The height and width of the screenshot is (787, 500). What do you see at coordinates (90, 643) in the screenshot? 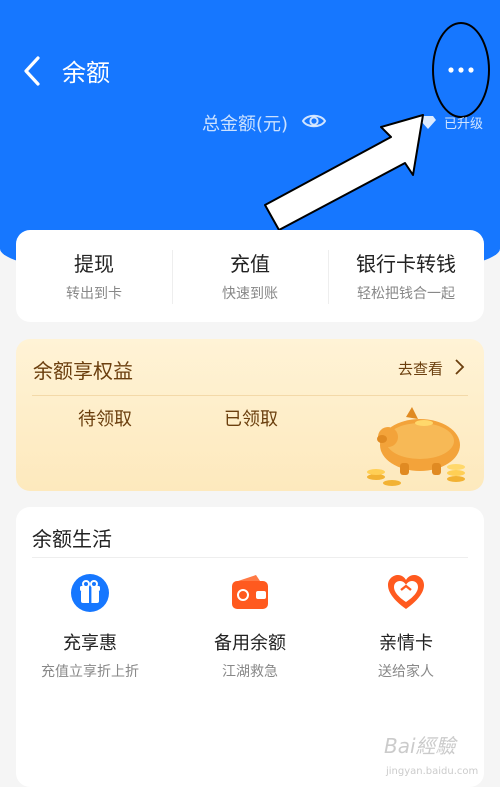
I see `service-label: 充享惠` at bounding box center [90, 643].